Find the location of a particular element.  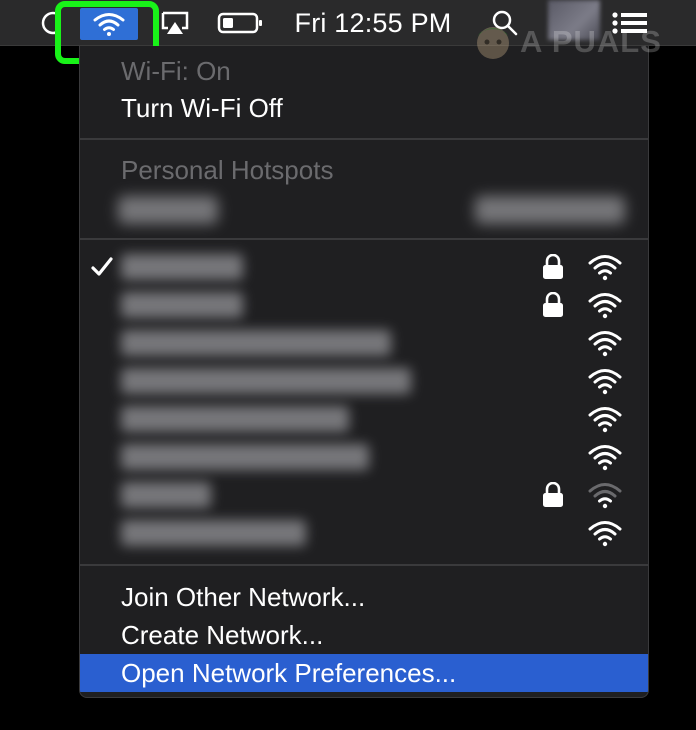

user-avatar is located at coordinates (574, 20).